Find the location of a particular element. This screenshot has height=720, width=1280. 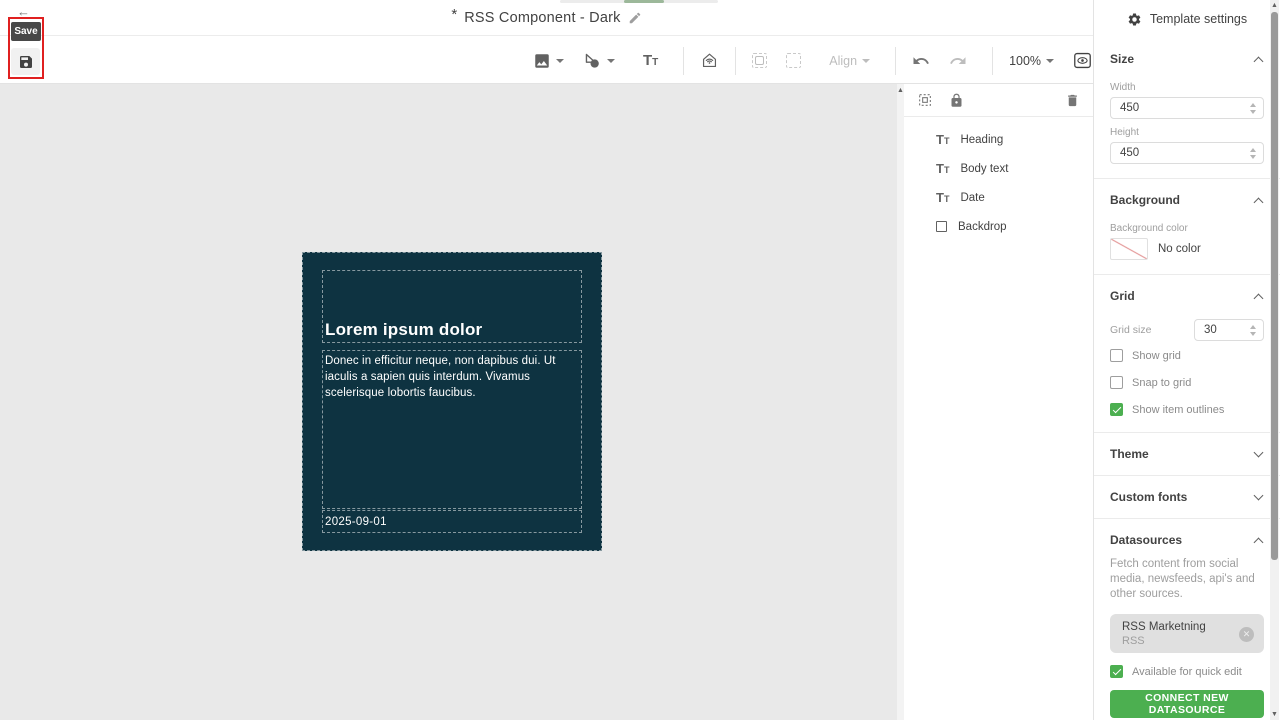

group-button is located at coordinates (759, 60).